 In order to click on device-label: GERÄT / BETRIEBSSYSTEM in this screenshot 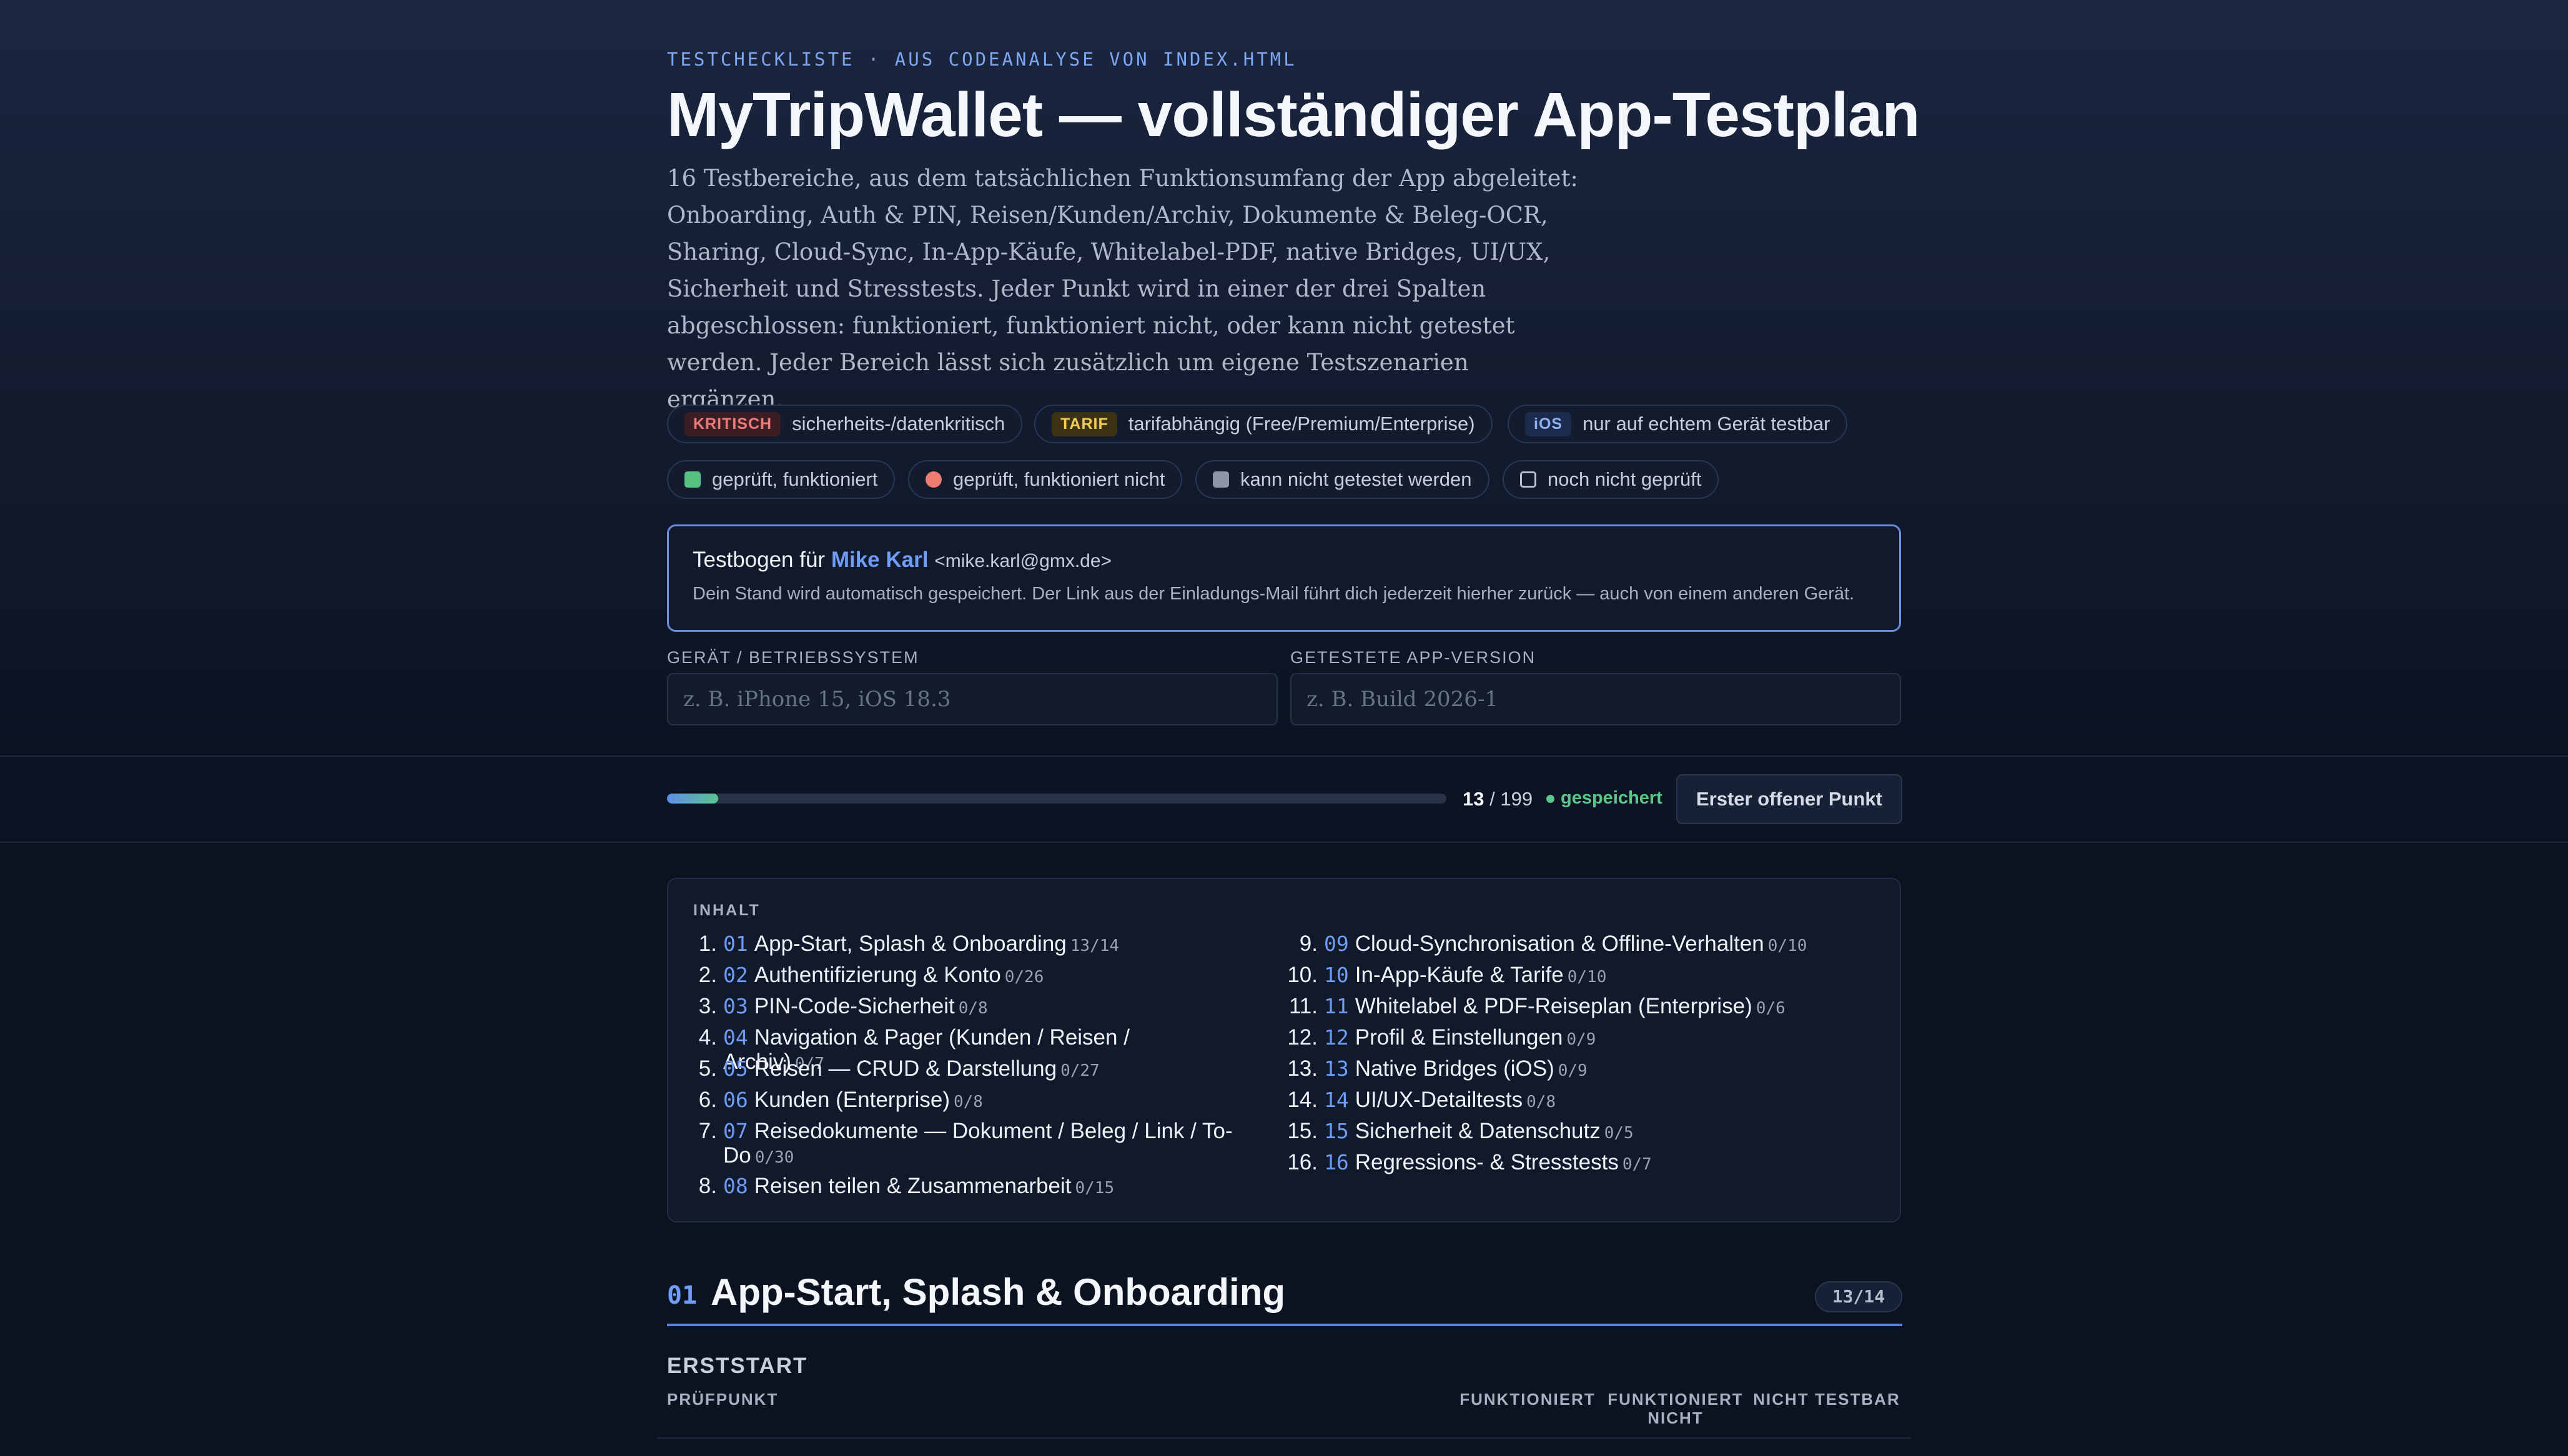, I will do `click(793, 658)`.